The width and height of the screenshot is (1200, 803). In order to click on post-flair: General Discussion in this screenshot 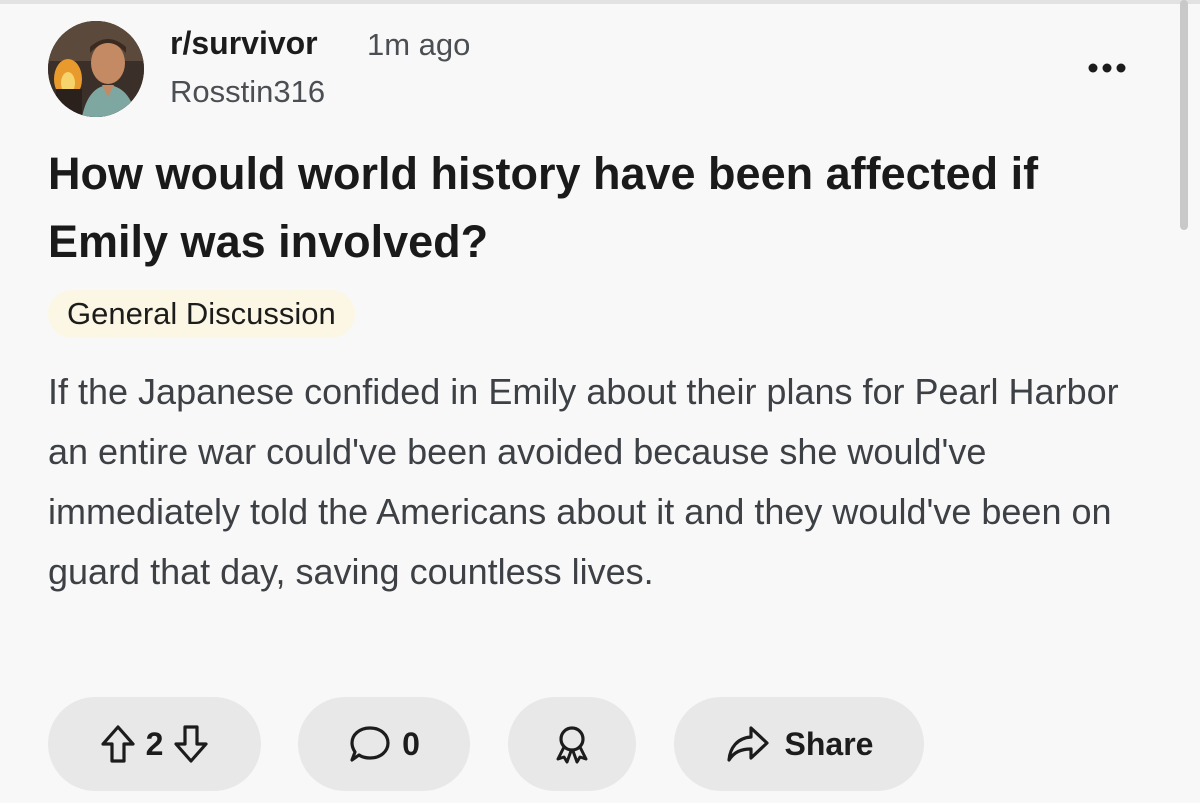, I will do `click(201, 314)`.